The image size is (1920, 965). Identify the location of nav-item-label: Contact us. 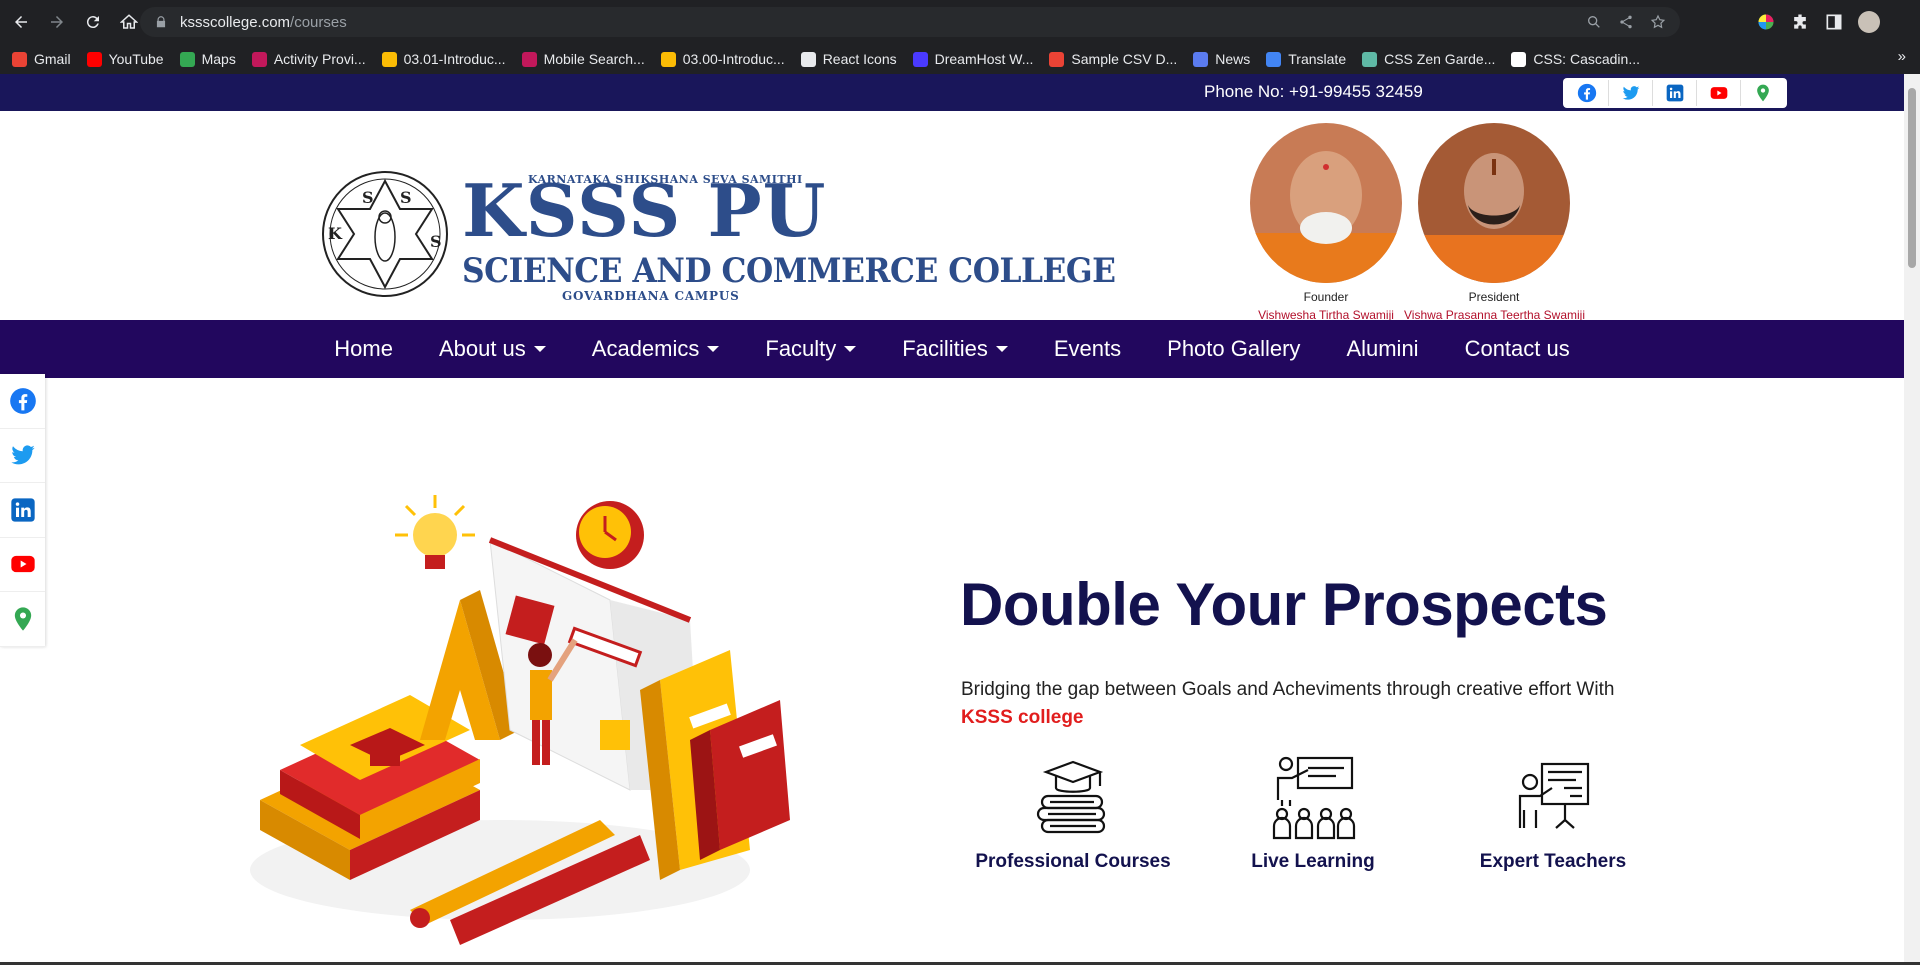
(1517, 348).